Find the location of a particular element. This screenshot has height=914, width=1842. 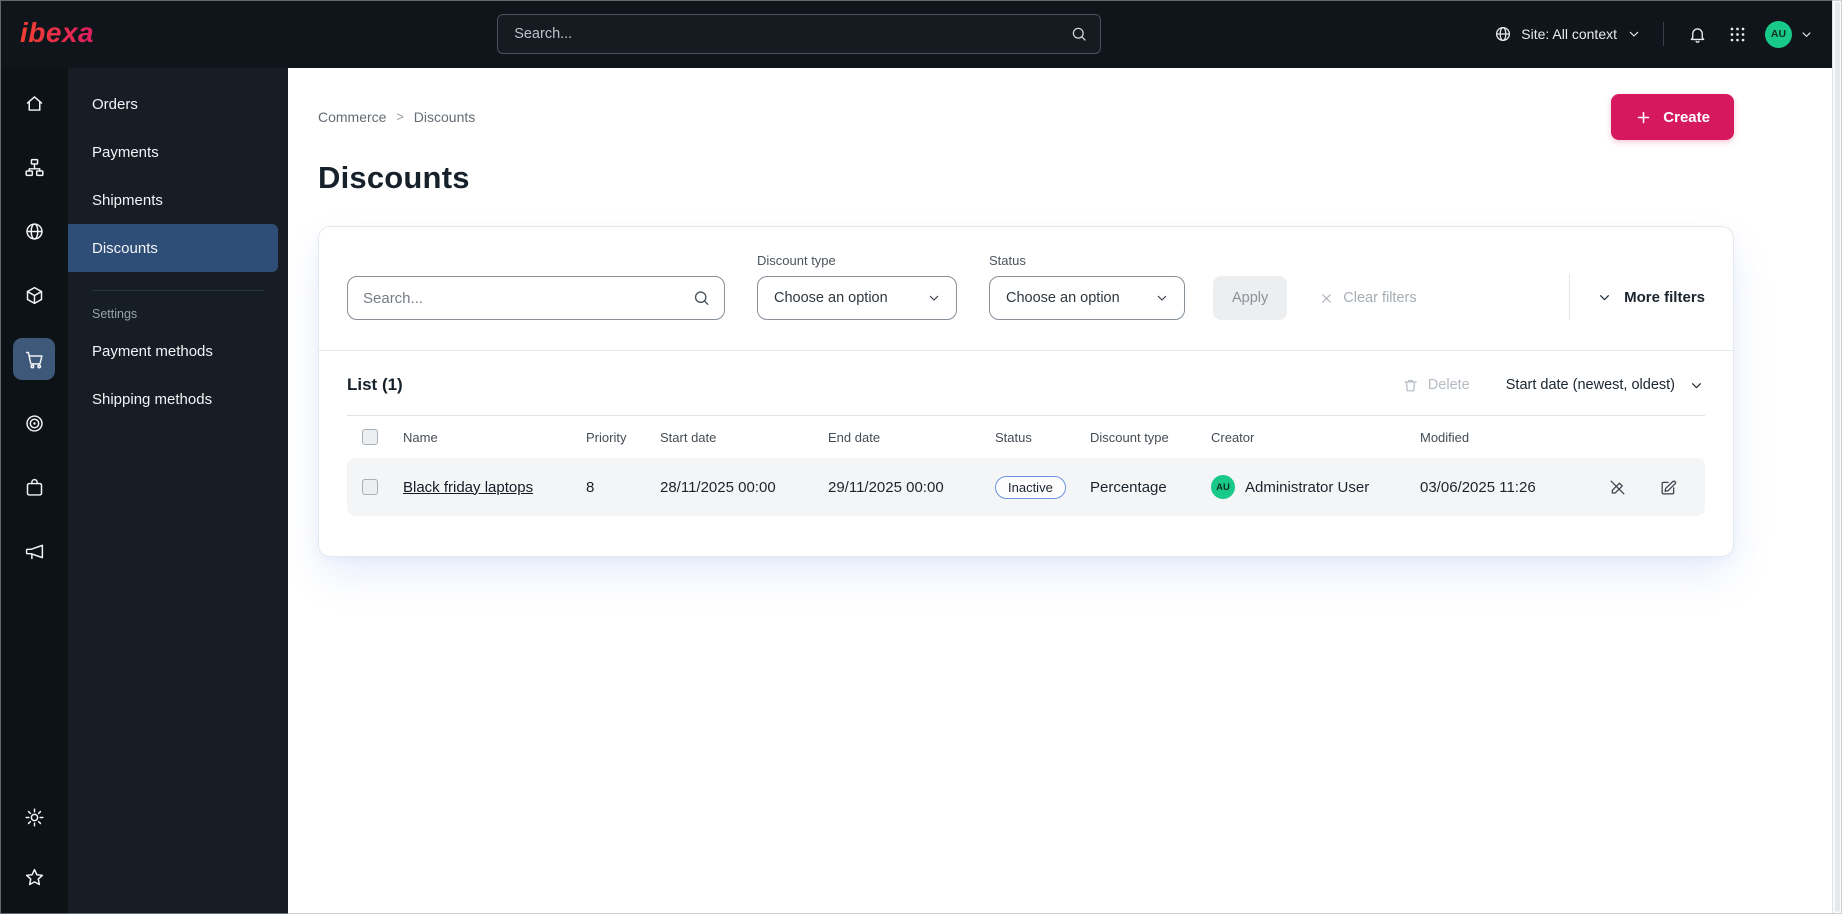

discount-priority: 8 is located at coordinates (590, 487).